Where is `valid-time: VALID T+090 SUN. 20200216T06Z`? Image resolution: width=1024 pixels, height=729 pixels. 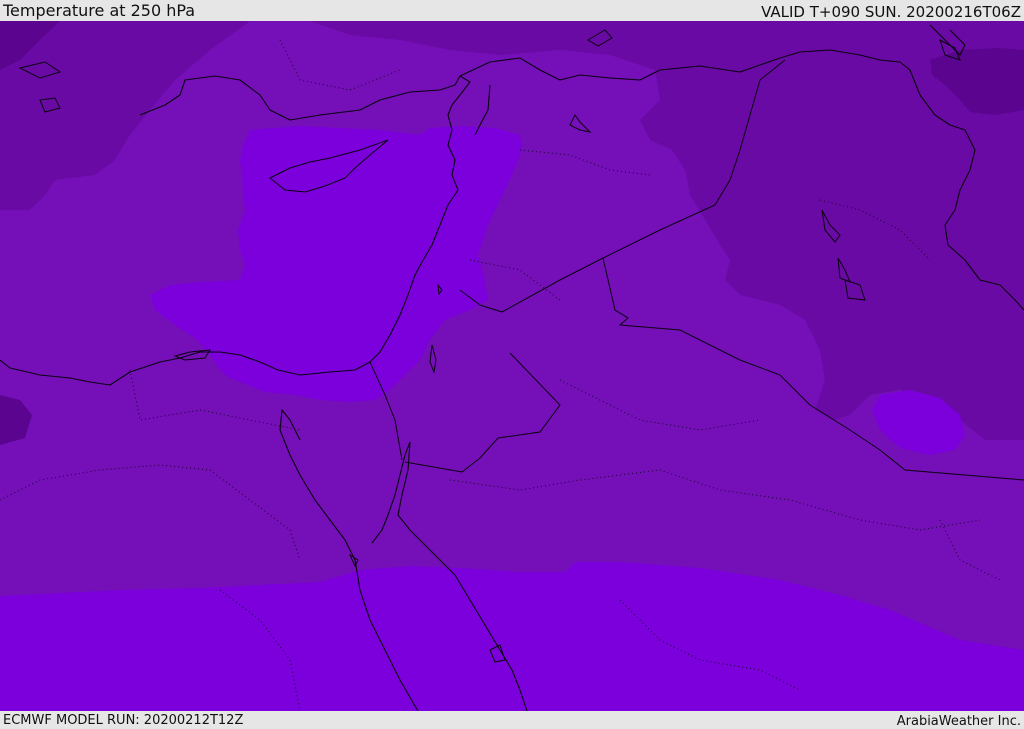
valid-time: VALID T+090 SUN. 20200216T06Z is located at coordinates (891, 12).